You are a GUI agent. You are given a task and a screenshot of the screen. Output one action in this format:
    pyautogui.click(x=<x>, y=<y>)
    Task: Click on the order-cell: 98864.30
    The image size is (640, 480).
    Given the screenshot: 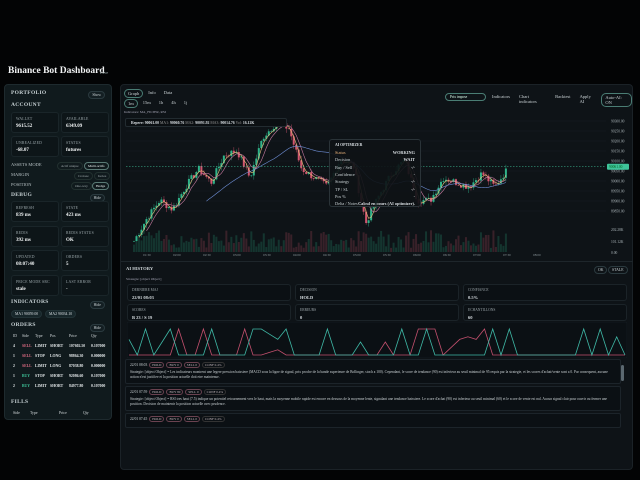 What is the action you would take?
    pyautogui.click(x=76, y=356)
    